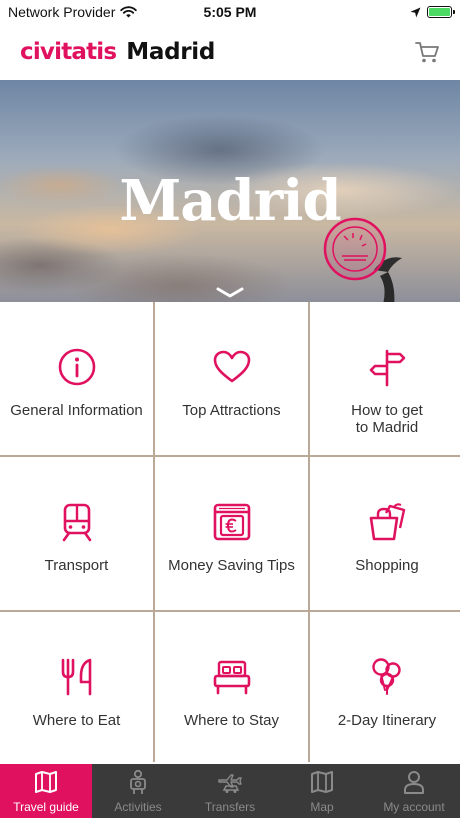  Describe the element at coordinates (230, 201) in the screenshot. I see `hero-title: Madrid` at that location.